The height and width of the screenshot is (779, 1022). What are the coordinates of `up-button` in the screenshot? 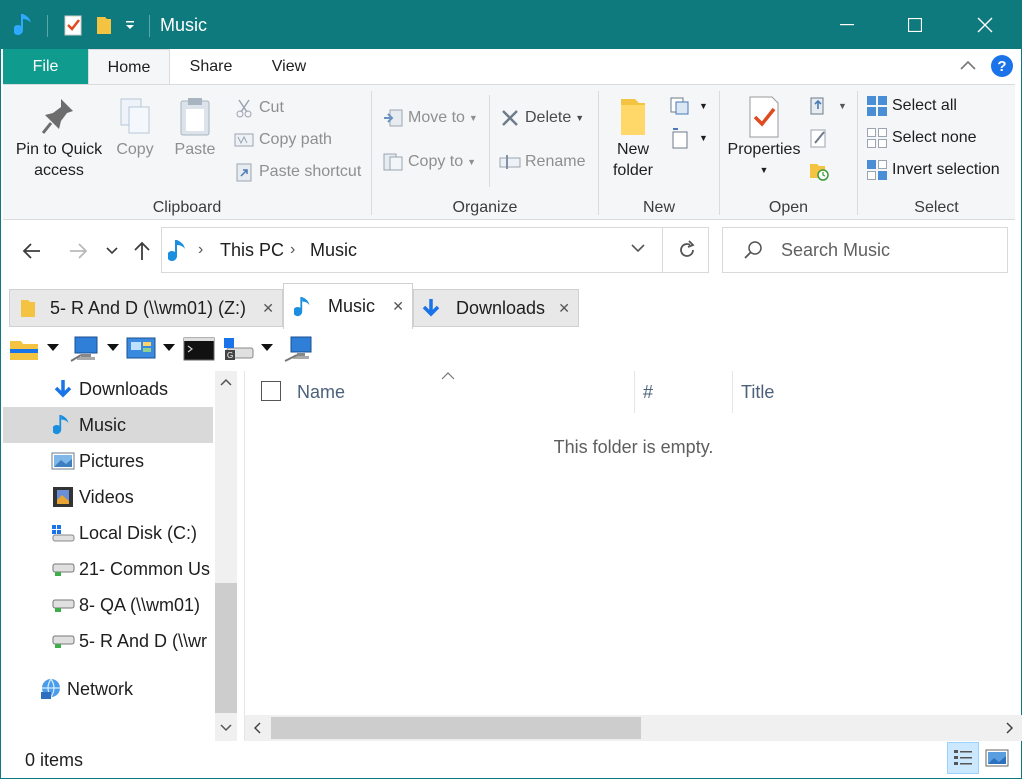 It's located at (142, 251).